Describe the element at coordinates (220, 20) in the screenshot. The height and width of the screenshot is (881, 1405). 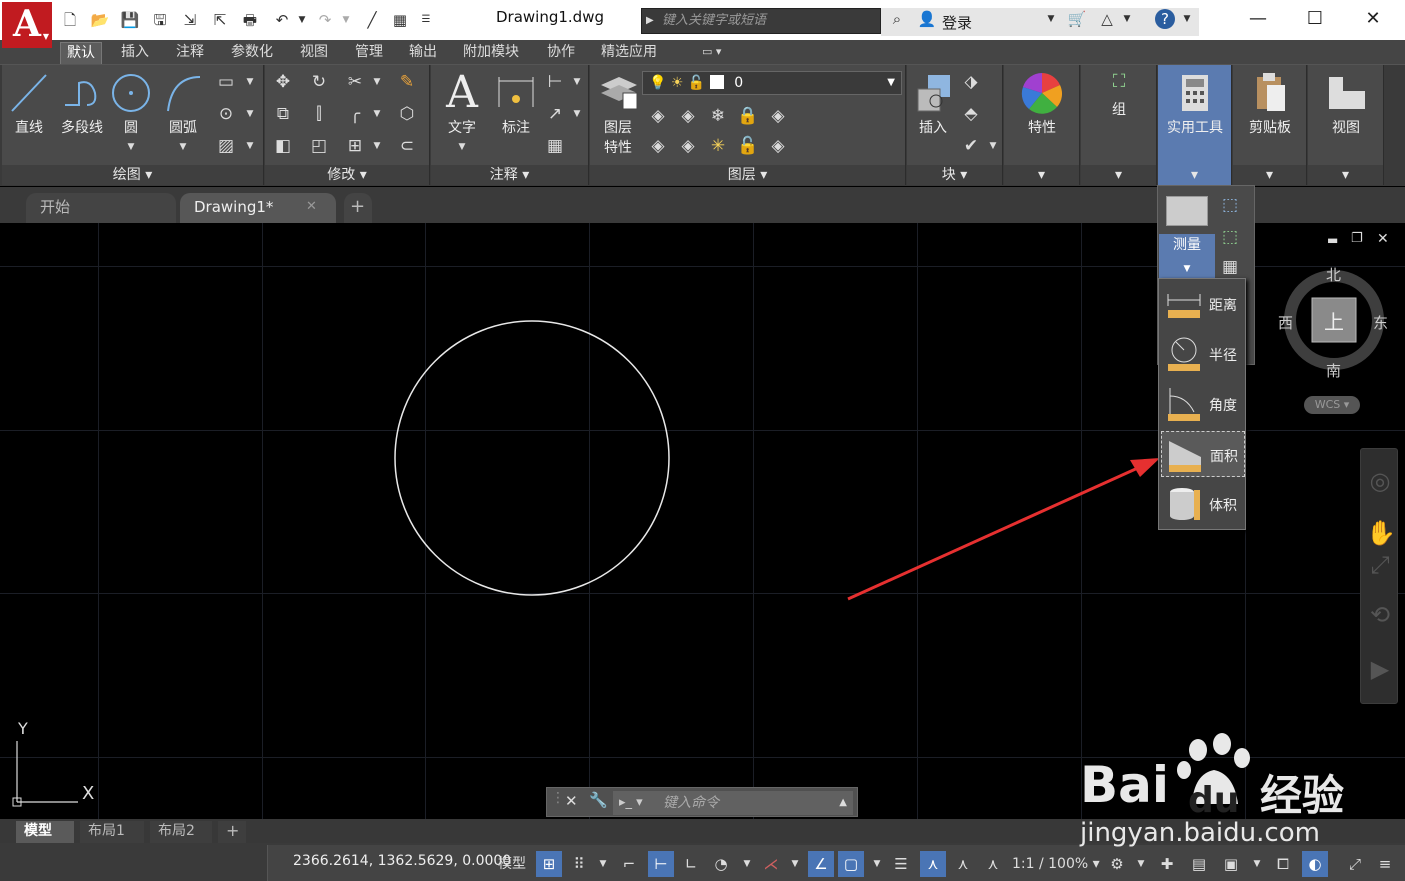
I see `export-icon: ⇱` at that location.